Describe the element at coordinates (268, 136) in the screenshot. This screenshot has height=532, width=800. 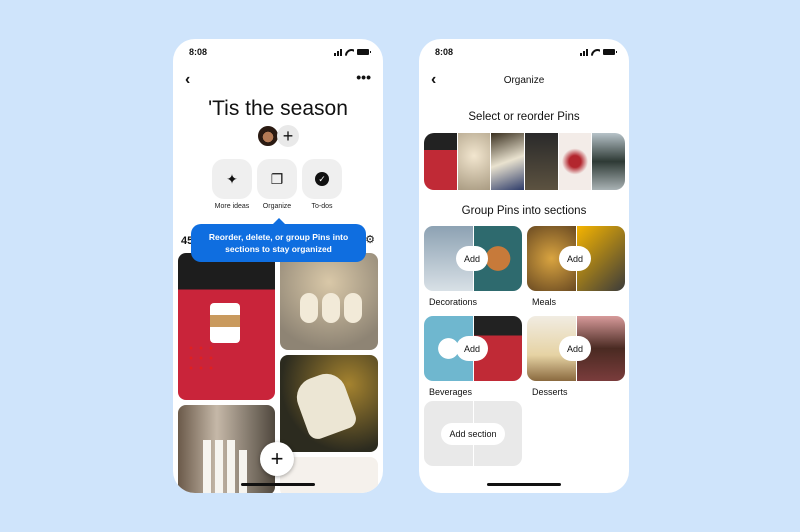
I see `avatar` at that location.